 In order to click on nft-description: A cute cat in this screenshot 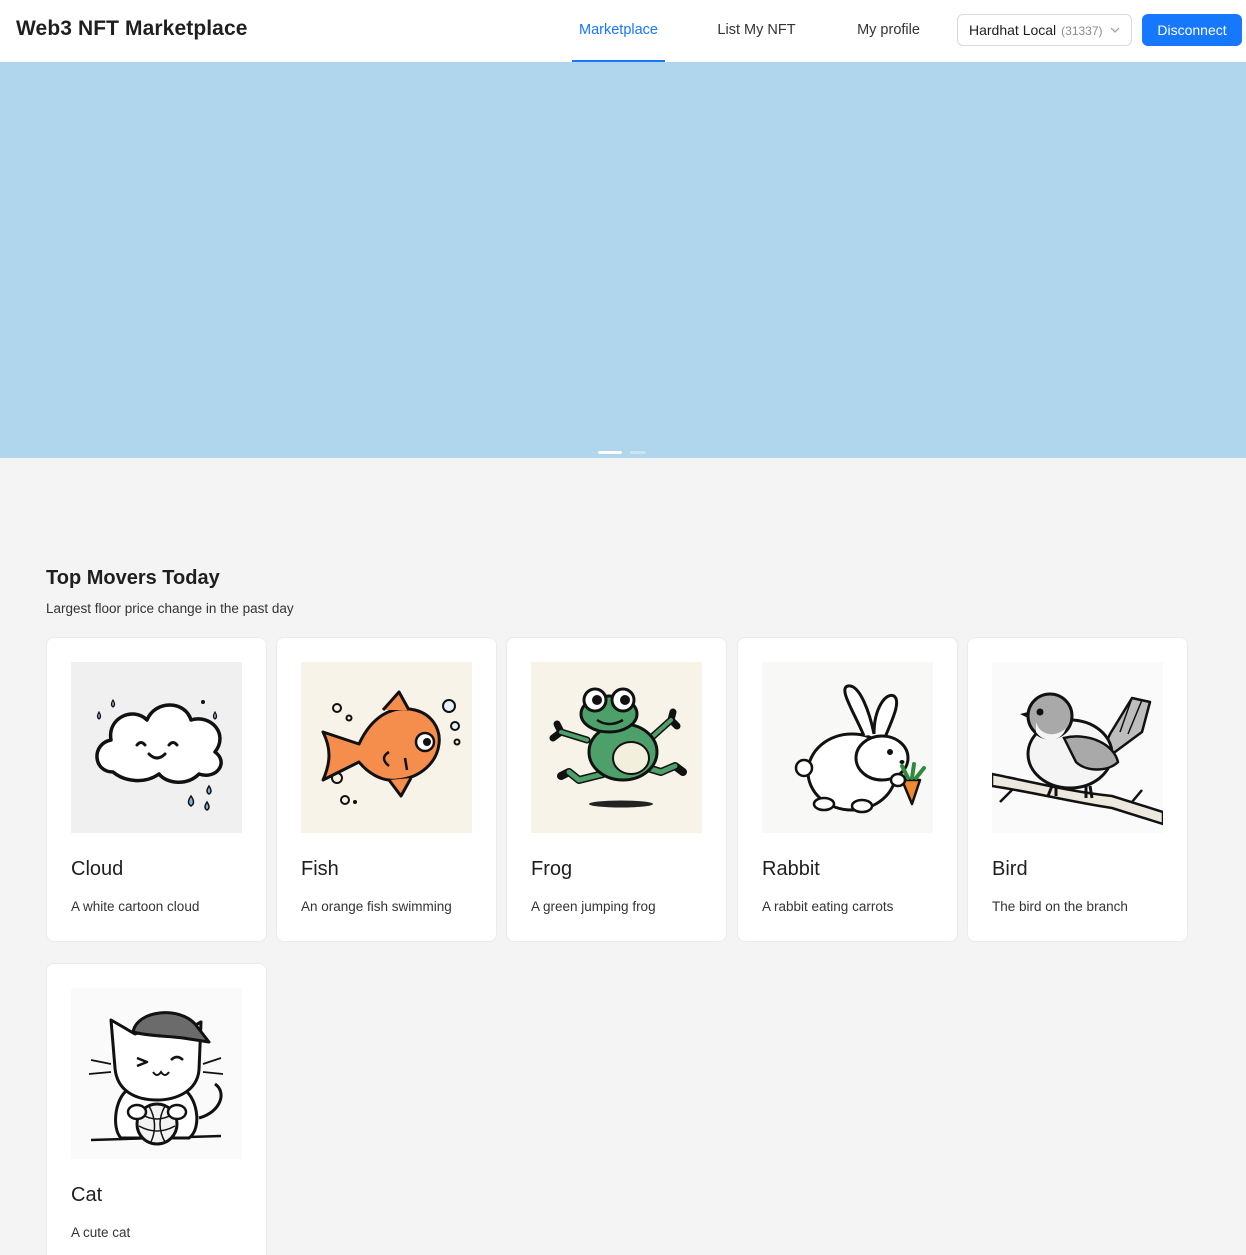, I will do `click(101, 1232)`.